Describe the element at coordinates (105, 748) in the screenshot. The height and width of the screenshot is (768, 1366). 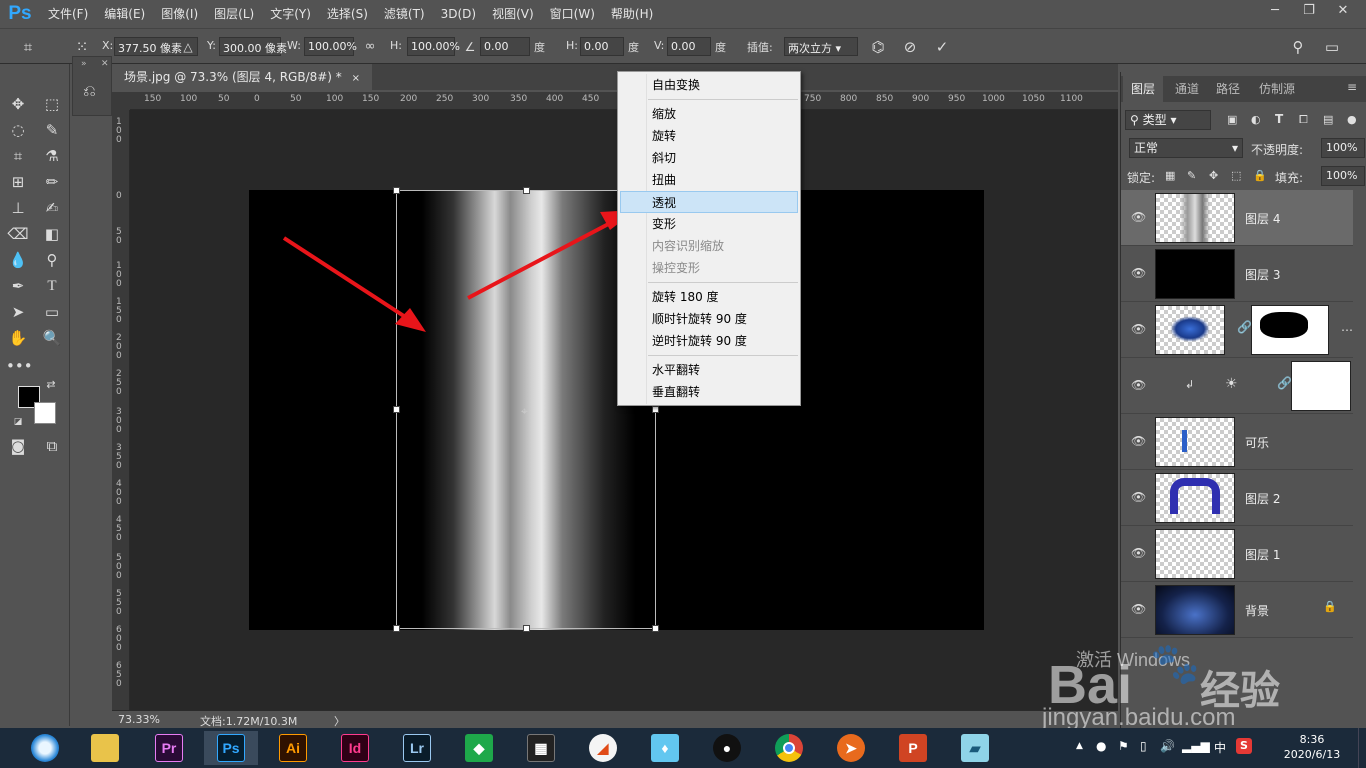
I see `taskbar-explorer` at that location.